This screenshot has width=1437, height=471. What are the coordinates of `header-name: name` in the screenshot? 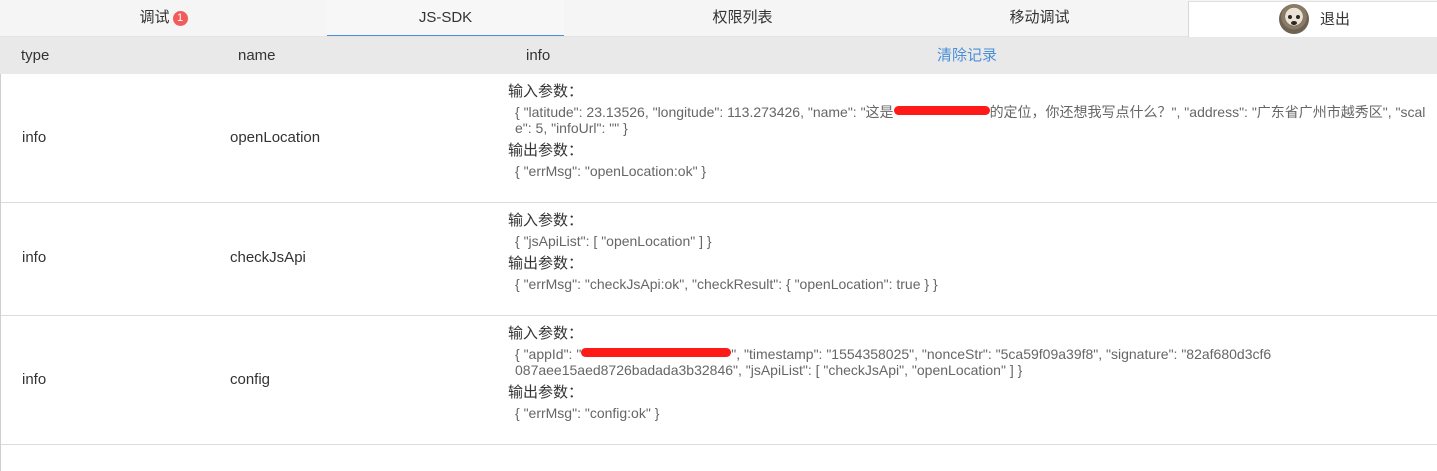 It's located at (257, 55).